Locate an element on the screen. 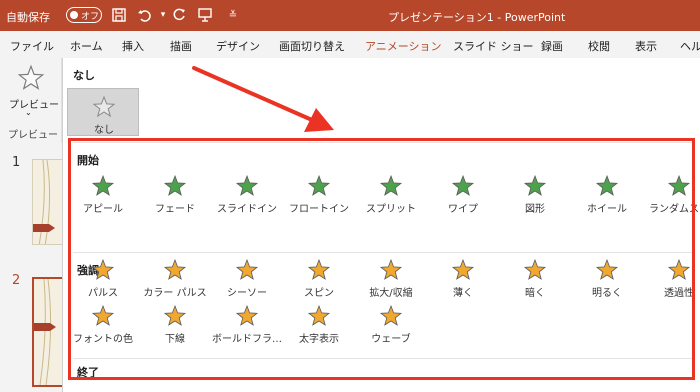 Image resolution: width=700 pixels, height=392 pixels. animation-effect-button: ワイプ is located at coordinates (463, 196).